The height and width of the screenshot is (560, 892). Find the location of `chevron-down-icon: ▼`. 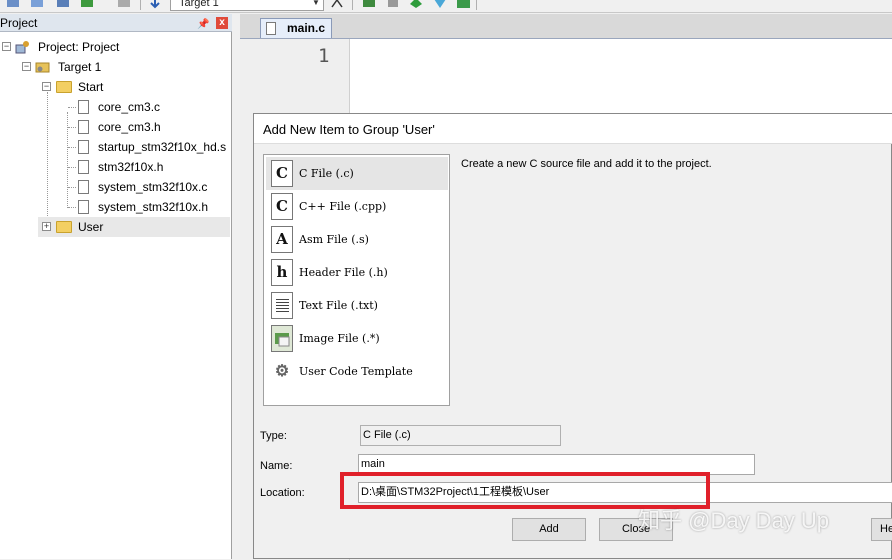

chevron-down-icon: ▼ is located at coordinates (316, 5).